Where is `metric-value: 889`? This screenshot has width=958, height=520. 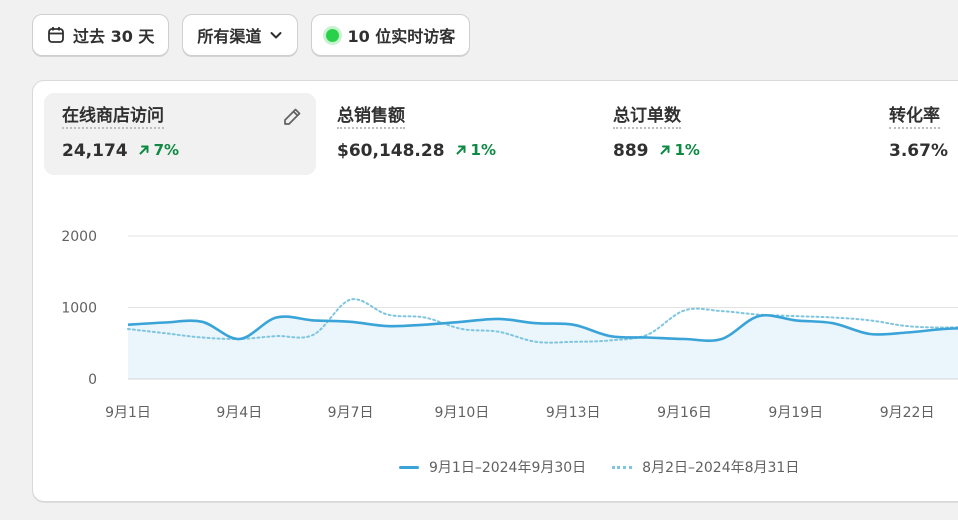
metric-value: 889 is located at coordinates (631, 151).